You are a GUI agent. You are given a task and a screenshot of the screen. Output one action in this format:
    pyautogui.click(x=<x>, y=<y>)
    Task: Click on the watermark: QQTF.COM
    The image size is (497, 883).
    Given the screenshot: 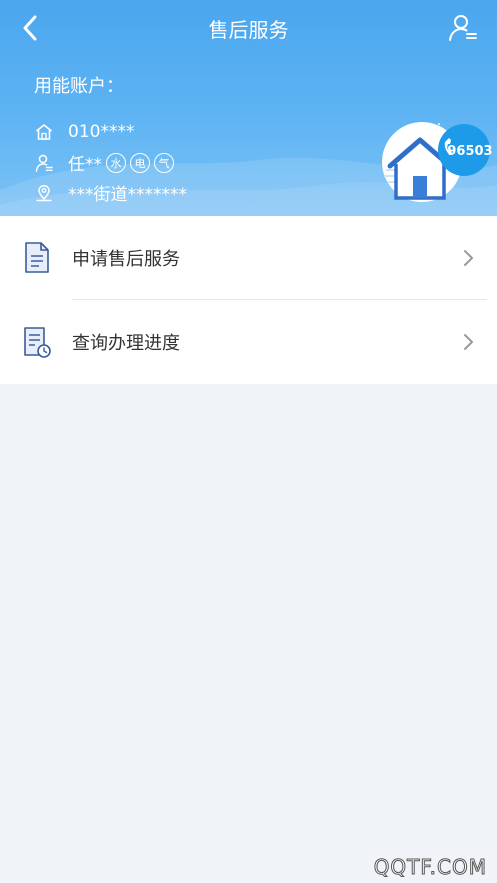 What is the action you would take?
    pyautogui.click(x=430, y=867)
    